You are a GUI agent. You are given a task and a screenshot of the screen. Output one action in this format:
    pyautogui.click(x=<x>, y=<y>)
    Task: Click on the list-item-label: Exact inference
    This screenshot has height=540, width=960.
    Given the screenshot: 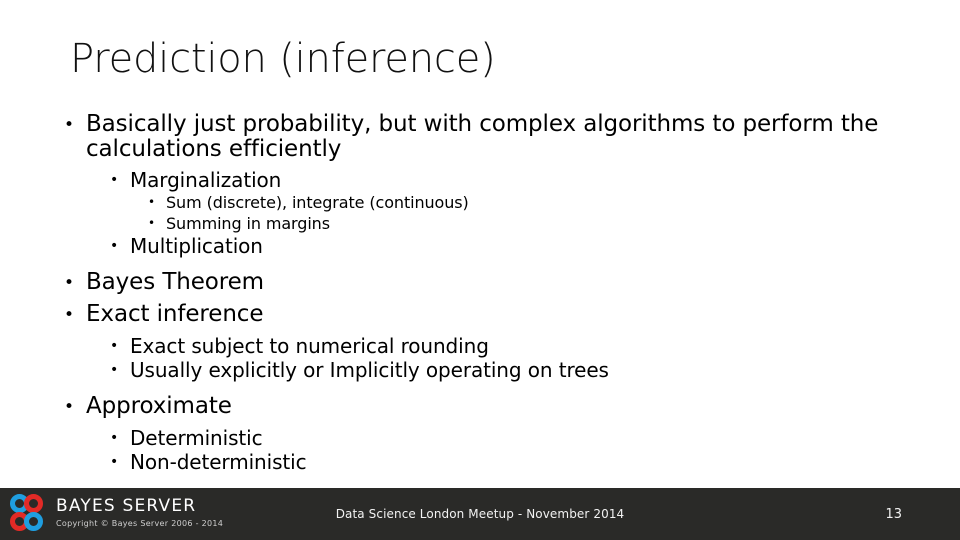 What is the action you would take?
    pyautogui.click(x=175, y=314)
    